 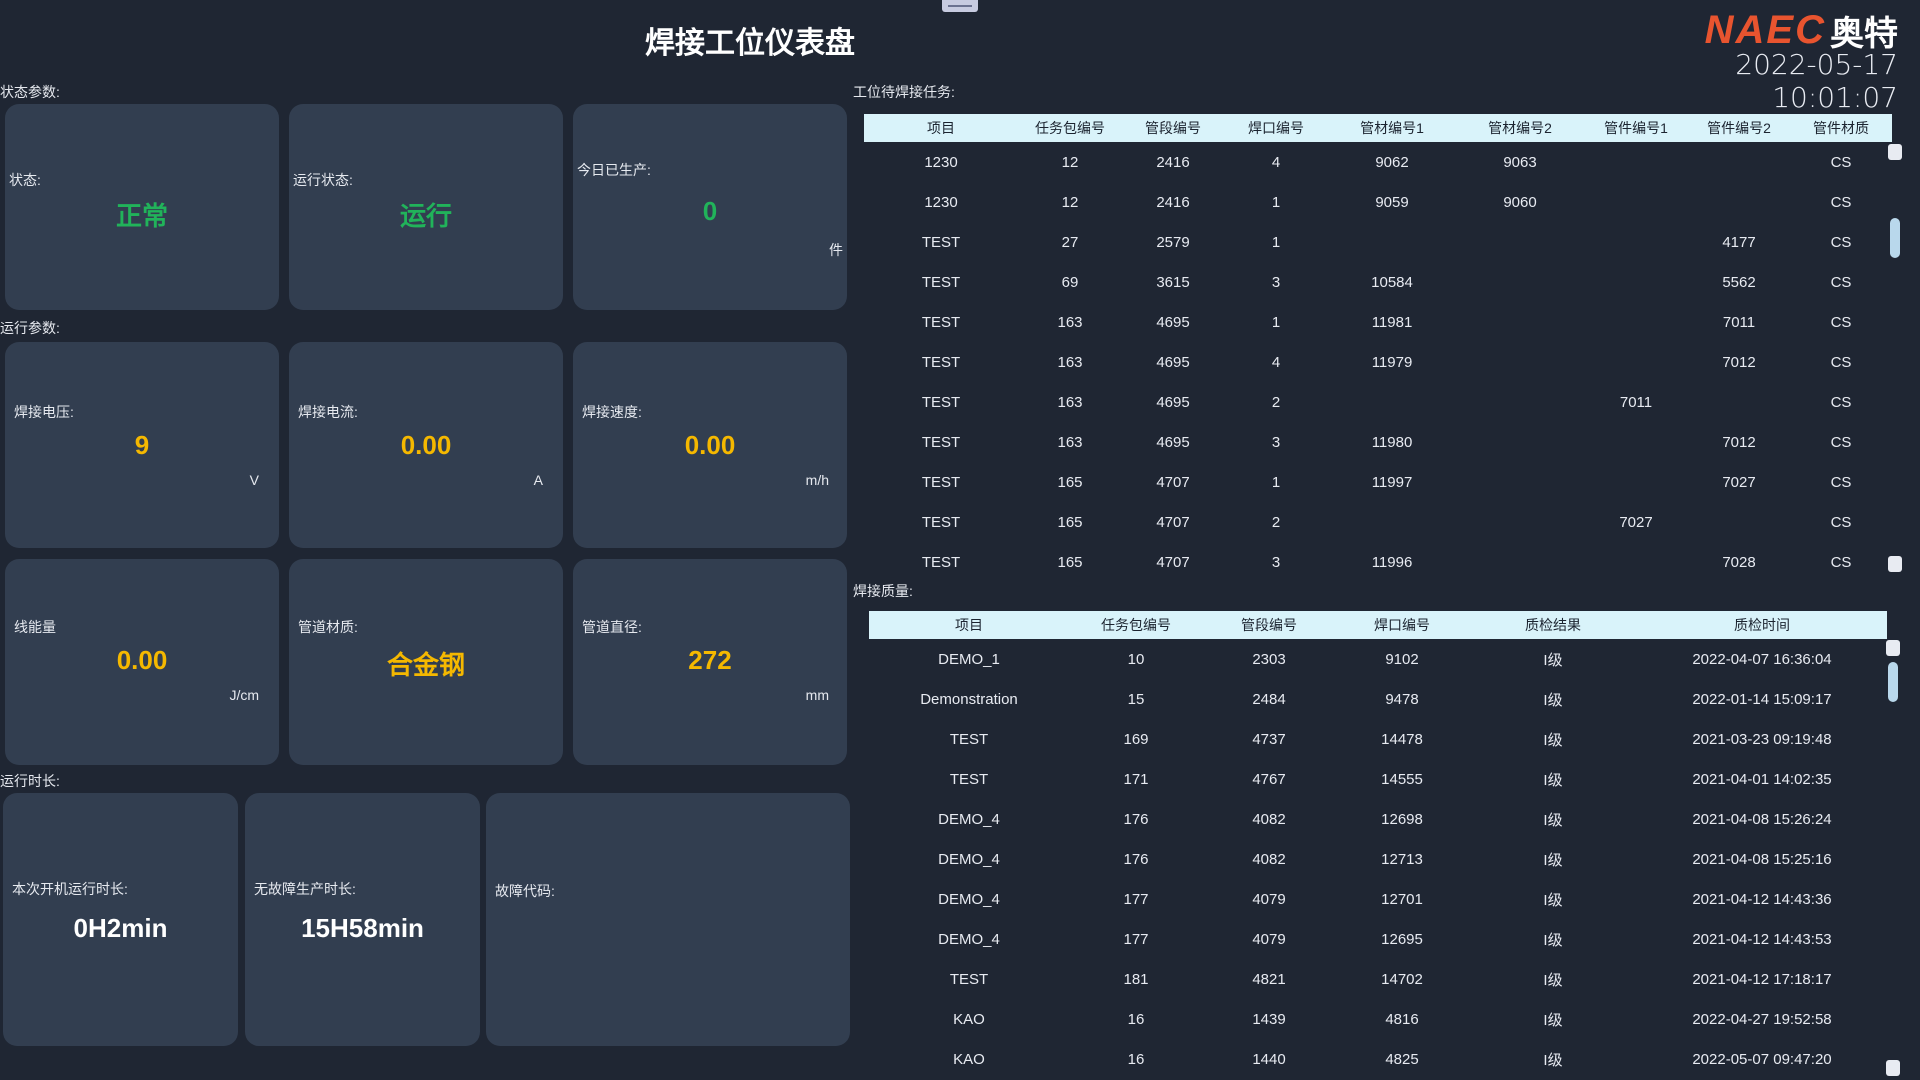 What do you see at coordinates (120, 919) in the screenshot?
I see `uptime-card: 本次开机运行时长: 0H2min` at bounding box center [120, 919].